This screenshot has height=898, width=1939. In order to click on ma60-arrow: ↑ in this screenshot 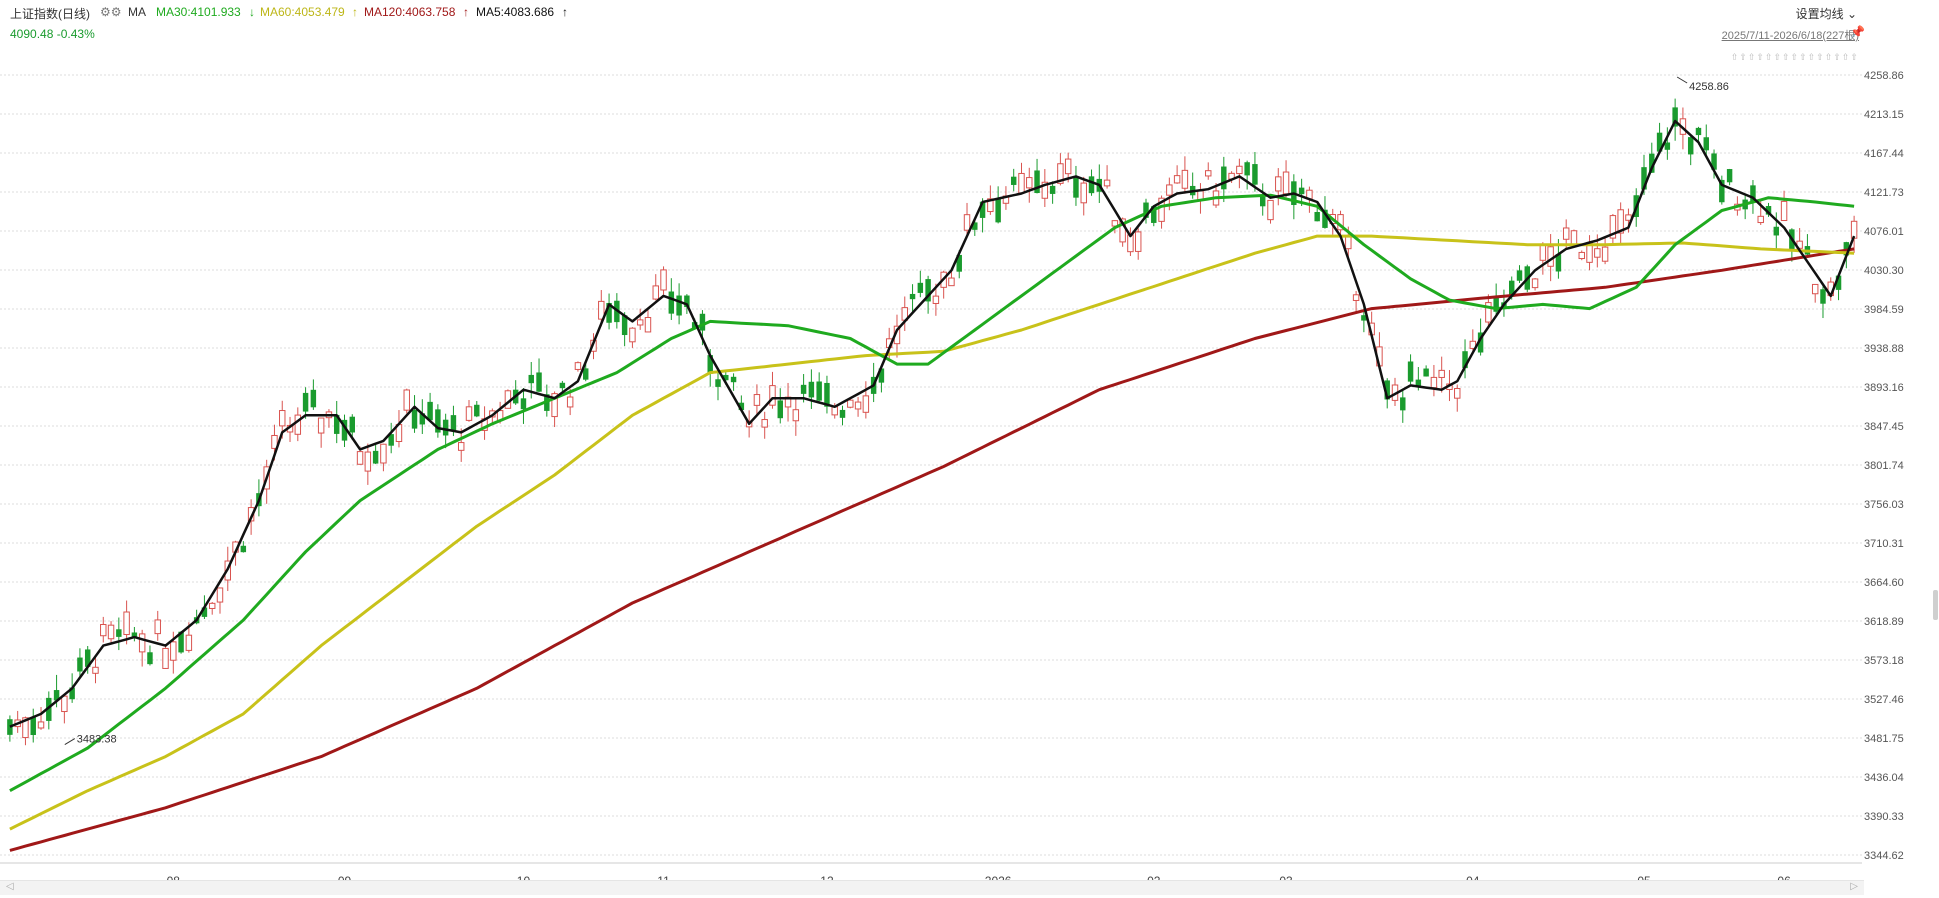, I will do `click(355, 12)`.